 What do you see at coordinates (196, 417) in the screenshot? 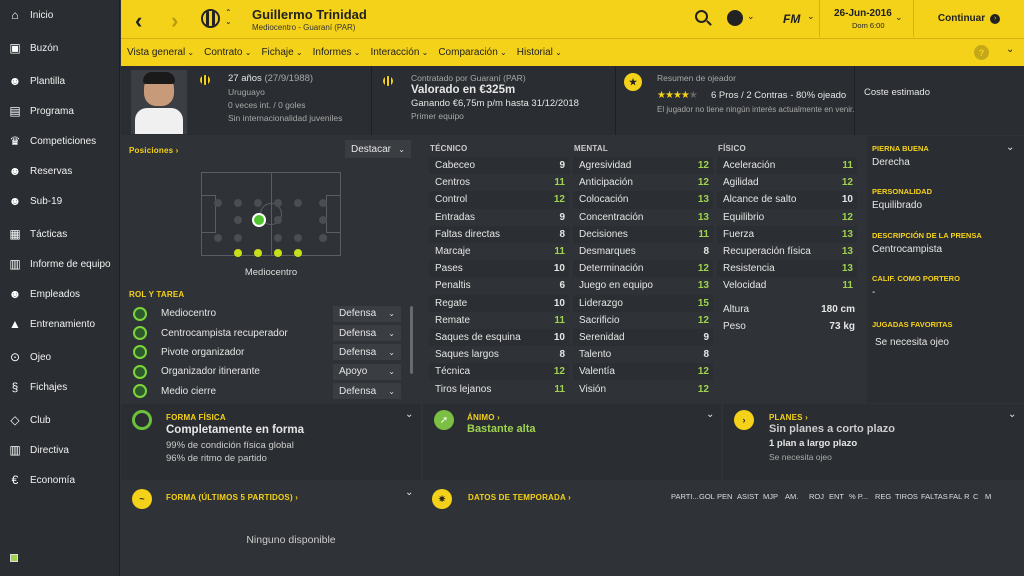
I see `condition-title: FORMA FÍSICA` at bounding box center [196, 417].